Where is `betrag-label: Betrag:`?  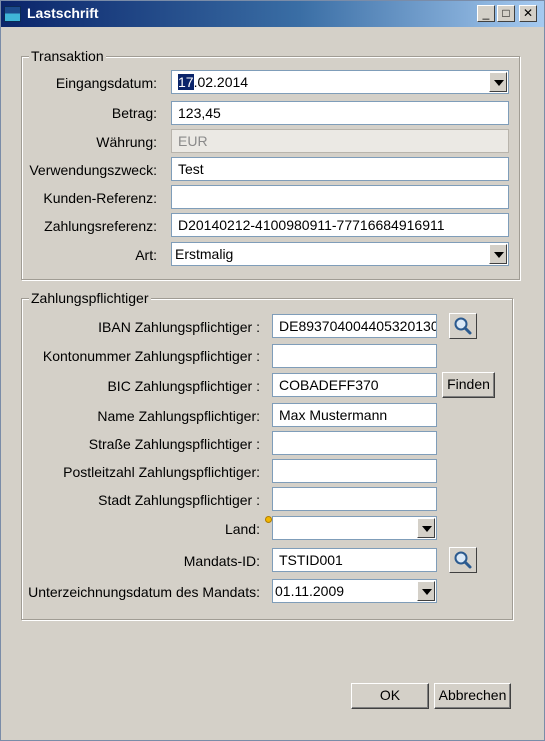 betrag-label: Betrag: is located at coordinates (134, 113).